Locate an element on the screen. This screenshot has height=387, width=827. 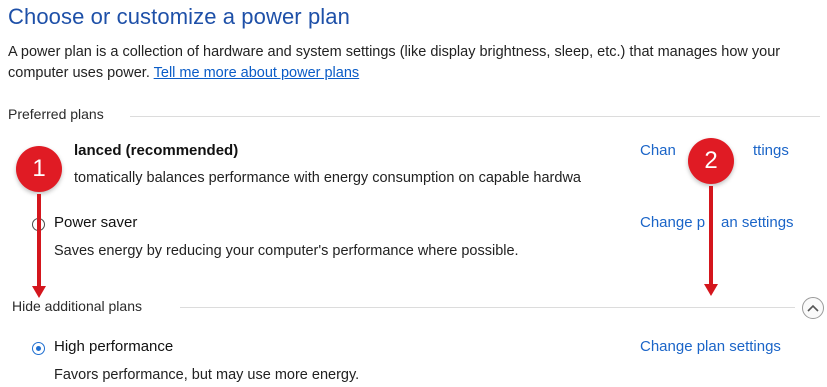
change-plan-settings-power-saver-link-tail: an settings is located at coordinates (757, 222).